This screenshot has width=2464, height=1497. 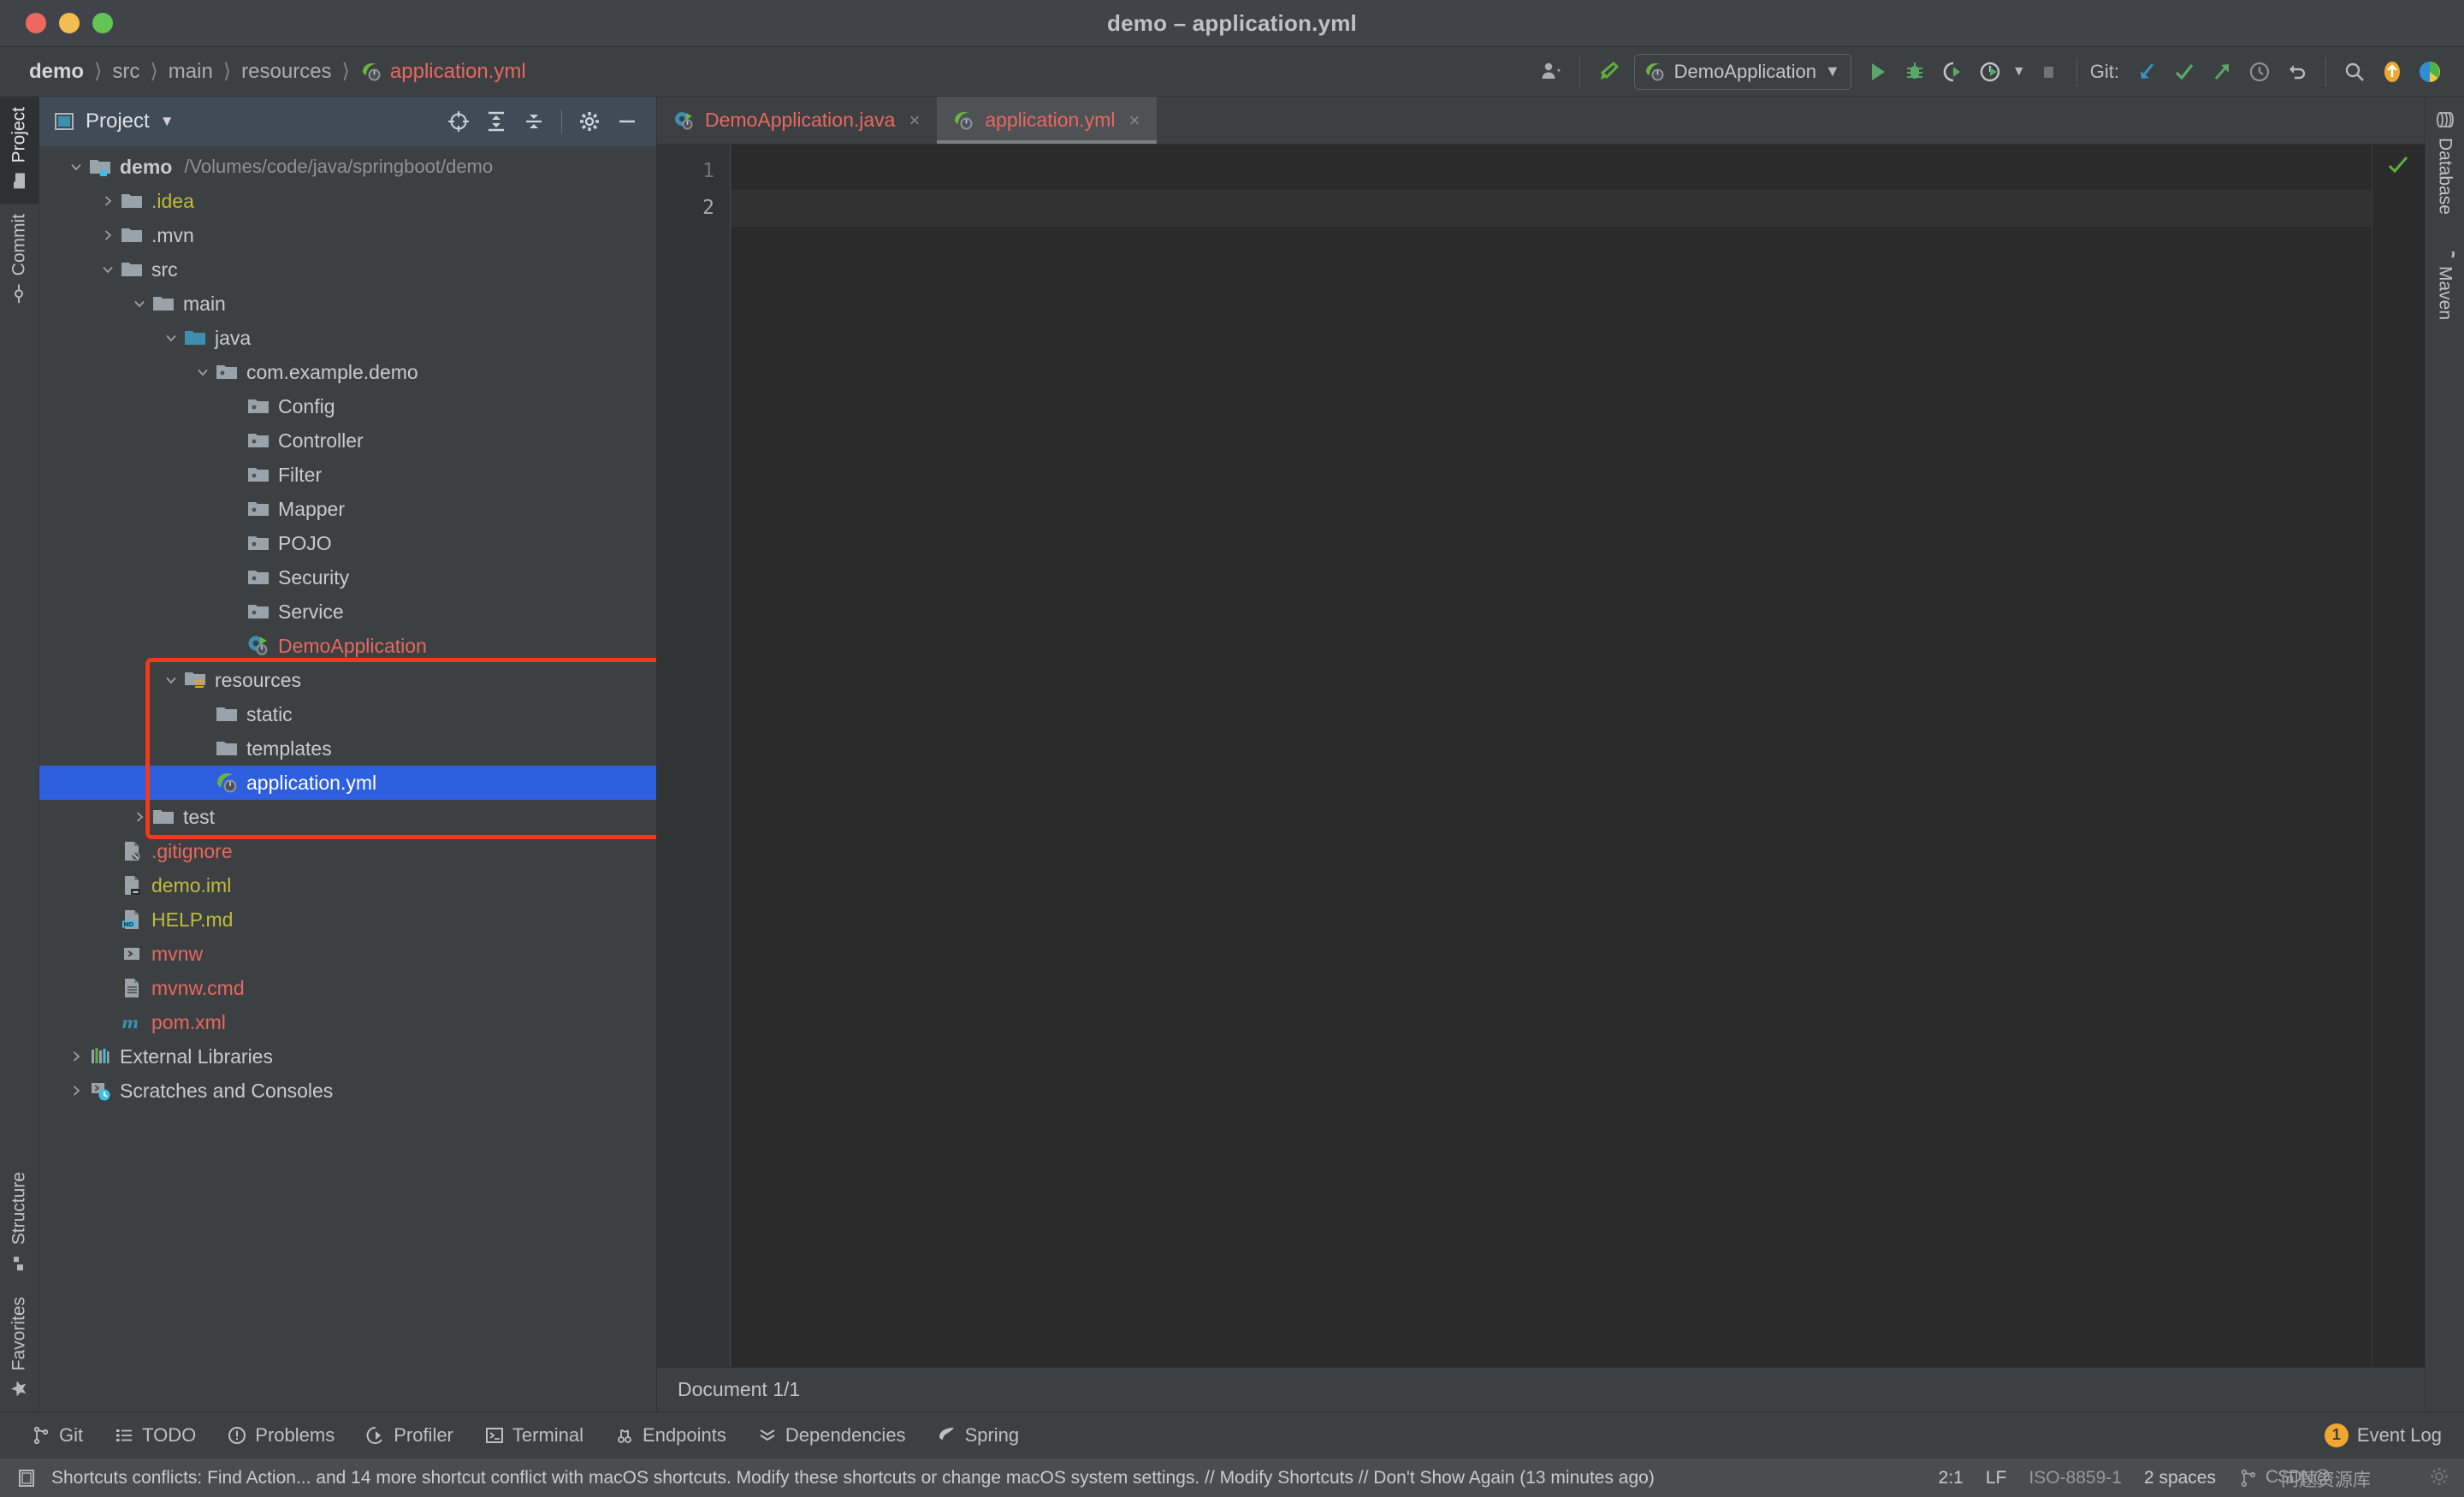 I want to click on debug-icon, so click(x=1915, y=72).